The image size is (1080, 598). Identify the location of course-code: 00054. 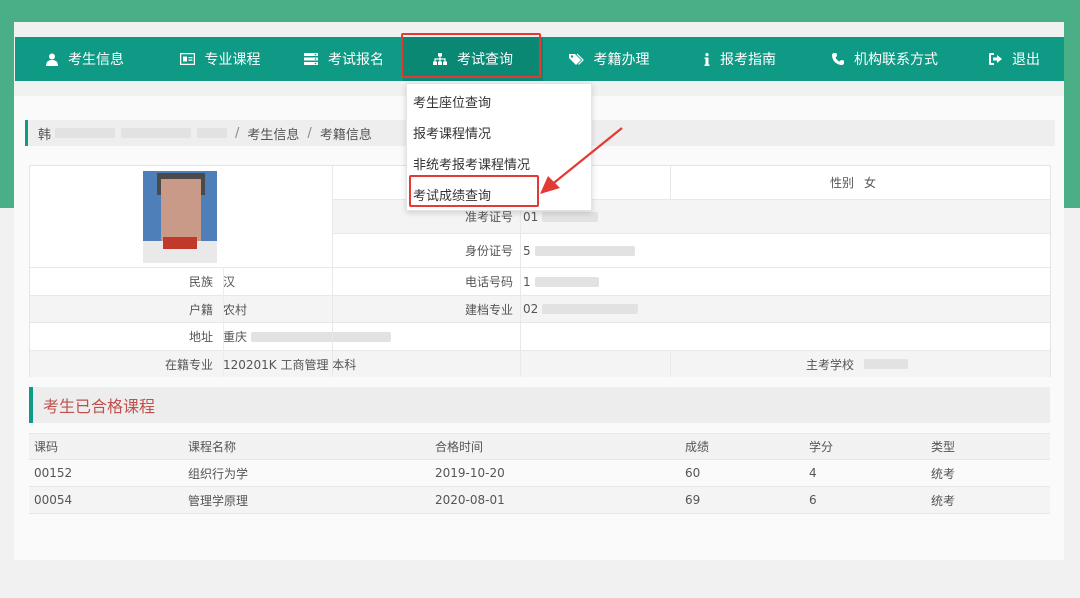
(53, 500).